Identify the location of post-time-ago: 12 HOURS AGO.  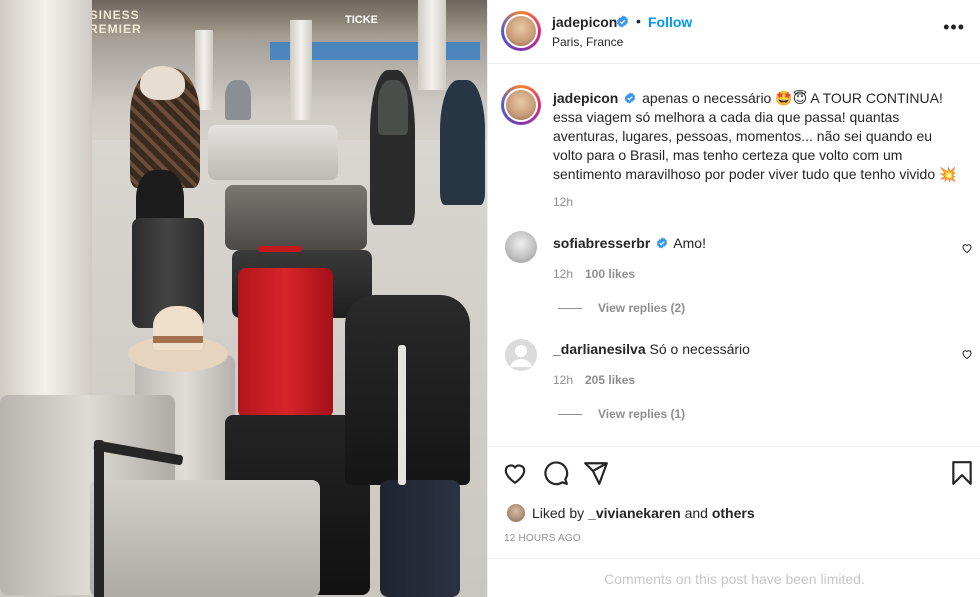
(542, 538).